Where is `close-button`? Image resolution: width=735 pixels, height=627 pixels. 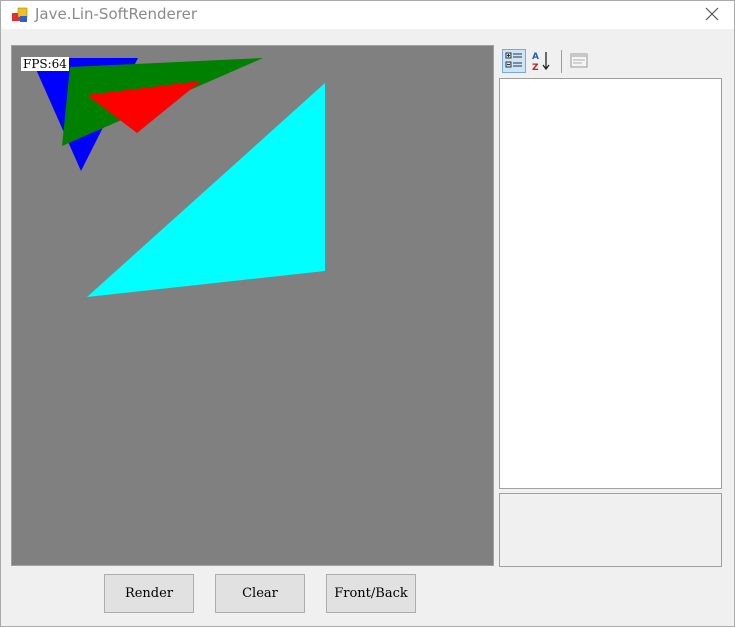 close-button is located at coordinates (712, 15).